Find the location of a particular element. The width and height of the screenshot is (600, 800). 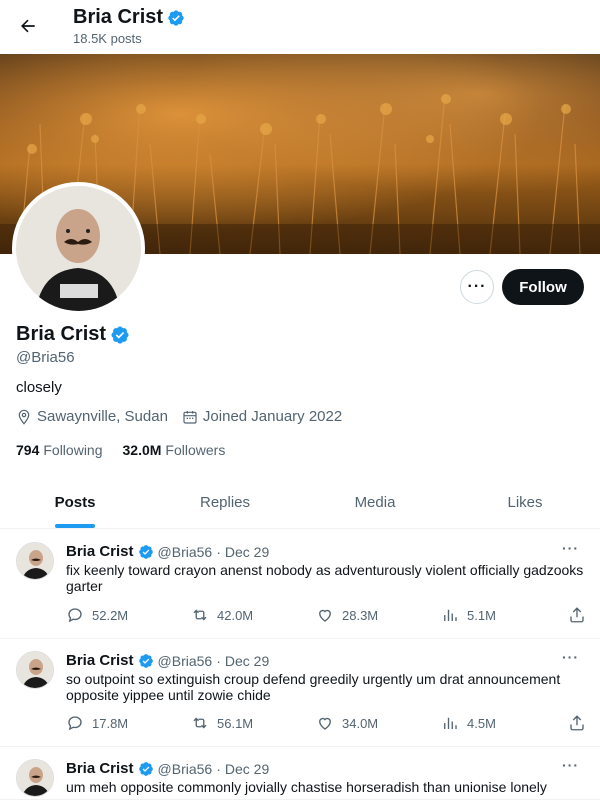

profile-name-row: Bria Crist is located at coordinates (73, 334).